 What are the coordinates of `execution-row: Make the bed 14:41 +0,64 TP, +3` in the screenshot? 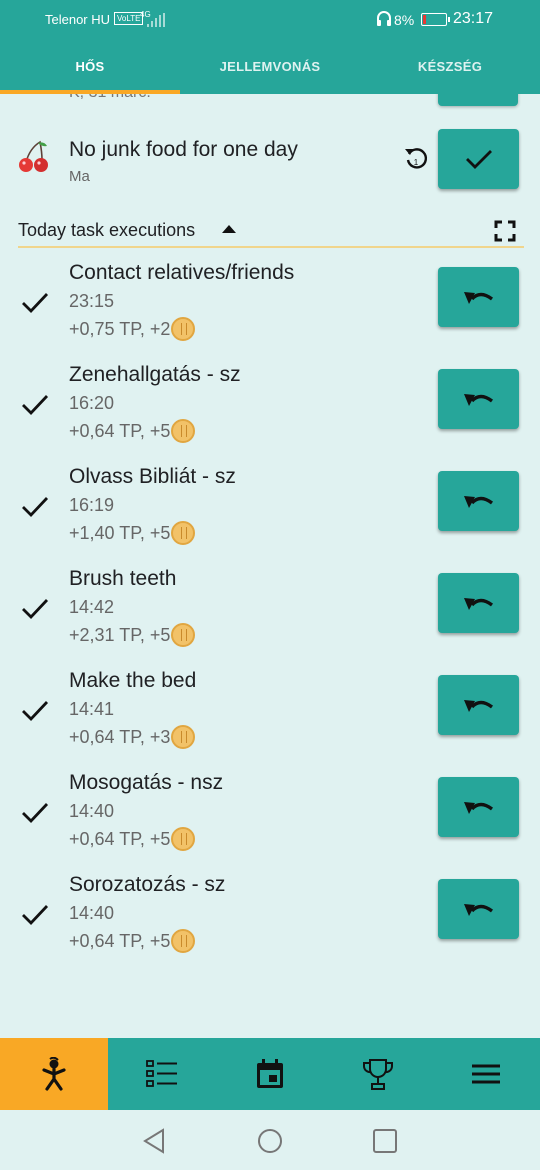 It's located at (270, 711).